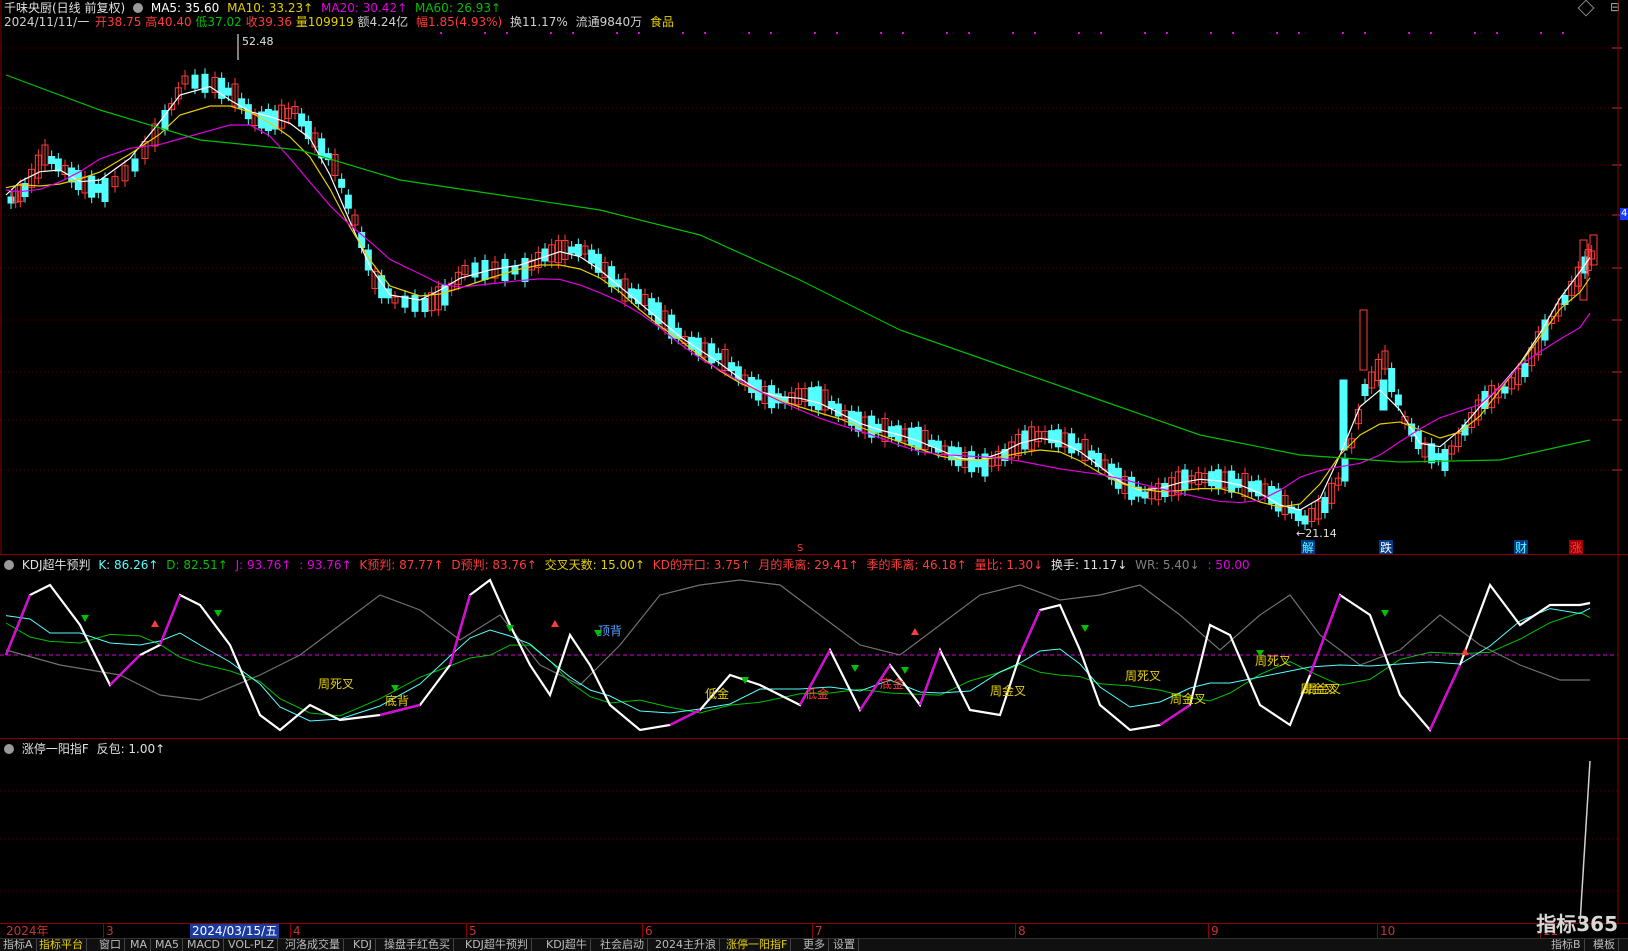  Describe the element at coordinates (18, 945) in the screenshot. I see `tab-zhibiao-a: 指标A` at that location.